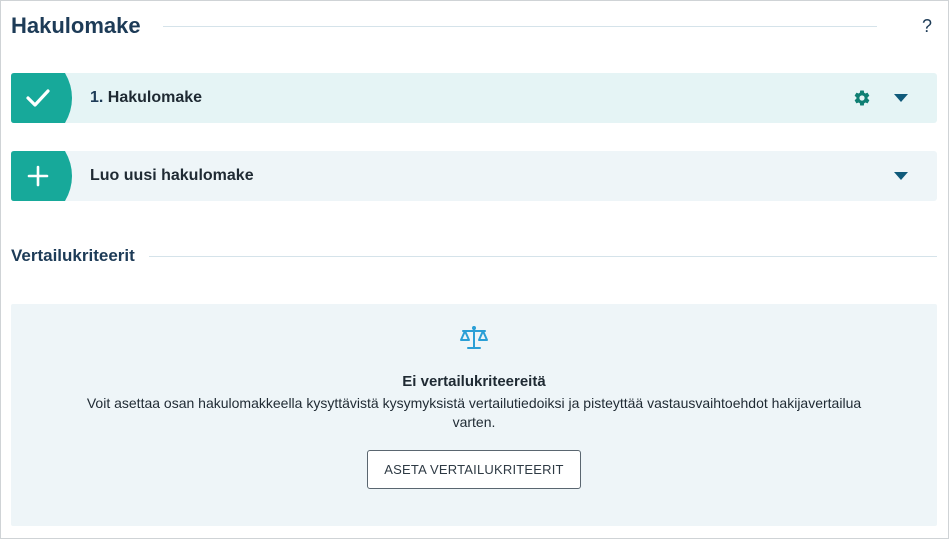  Describe the element at coordinates (38, 98) in the screenshot. I see `check-icon` at that location.